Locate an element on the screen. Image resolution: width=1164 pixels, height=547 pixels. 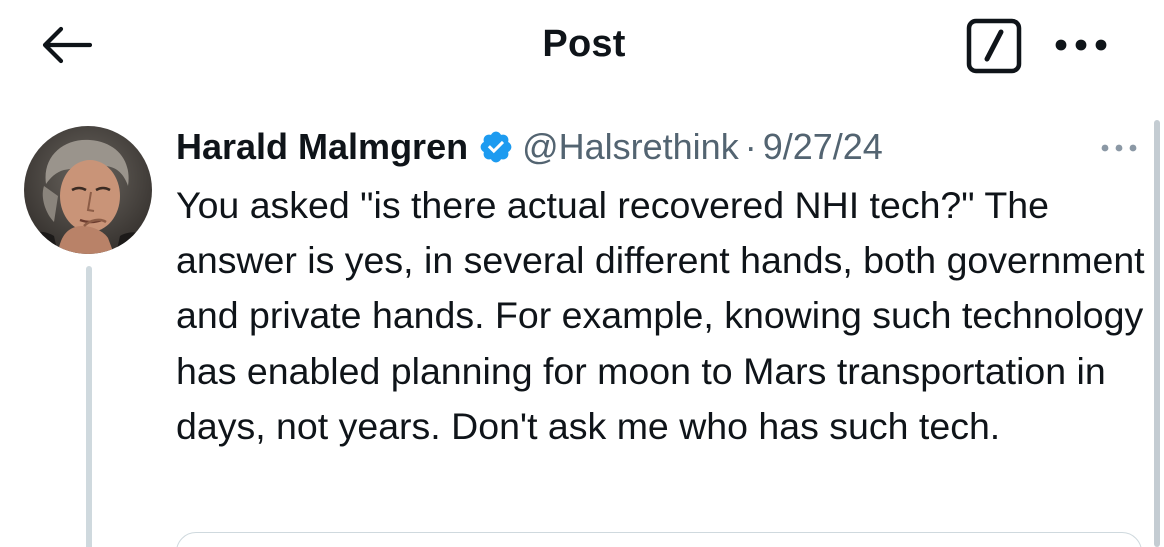
post-header: Harald Malmgren @Halsrethink · 9/27/24 is located at coordinates (529, 147).